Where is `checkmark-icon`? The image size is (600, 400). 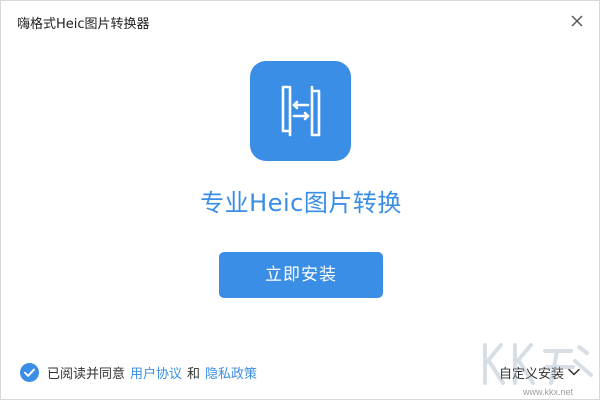 checkmark-icon is located at coordinates (29, 372).